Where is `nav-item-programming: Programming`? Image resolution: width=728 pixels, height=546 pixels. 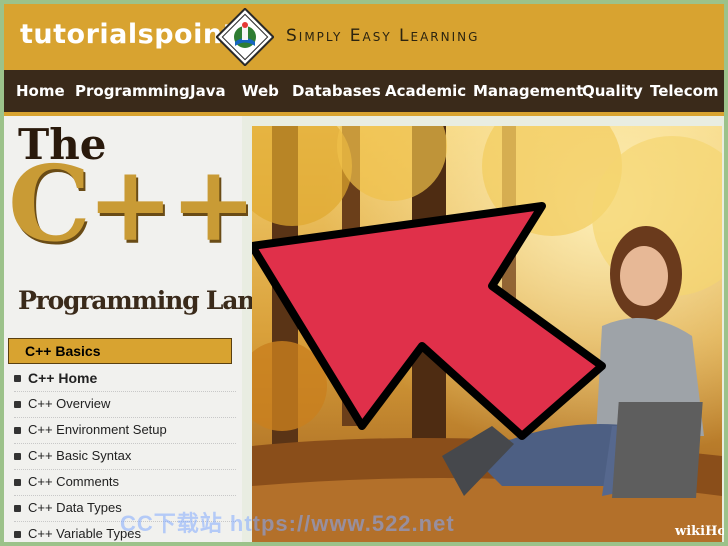
nav-item-programming: Programming is located at coordinates (132, 91).